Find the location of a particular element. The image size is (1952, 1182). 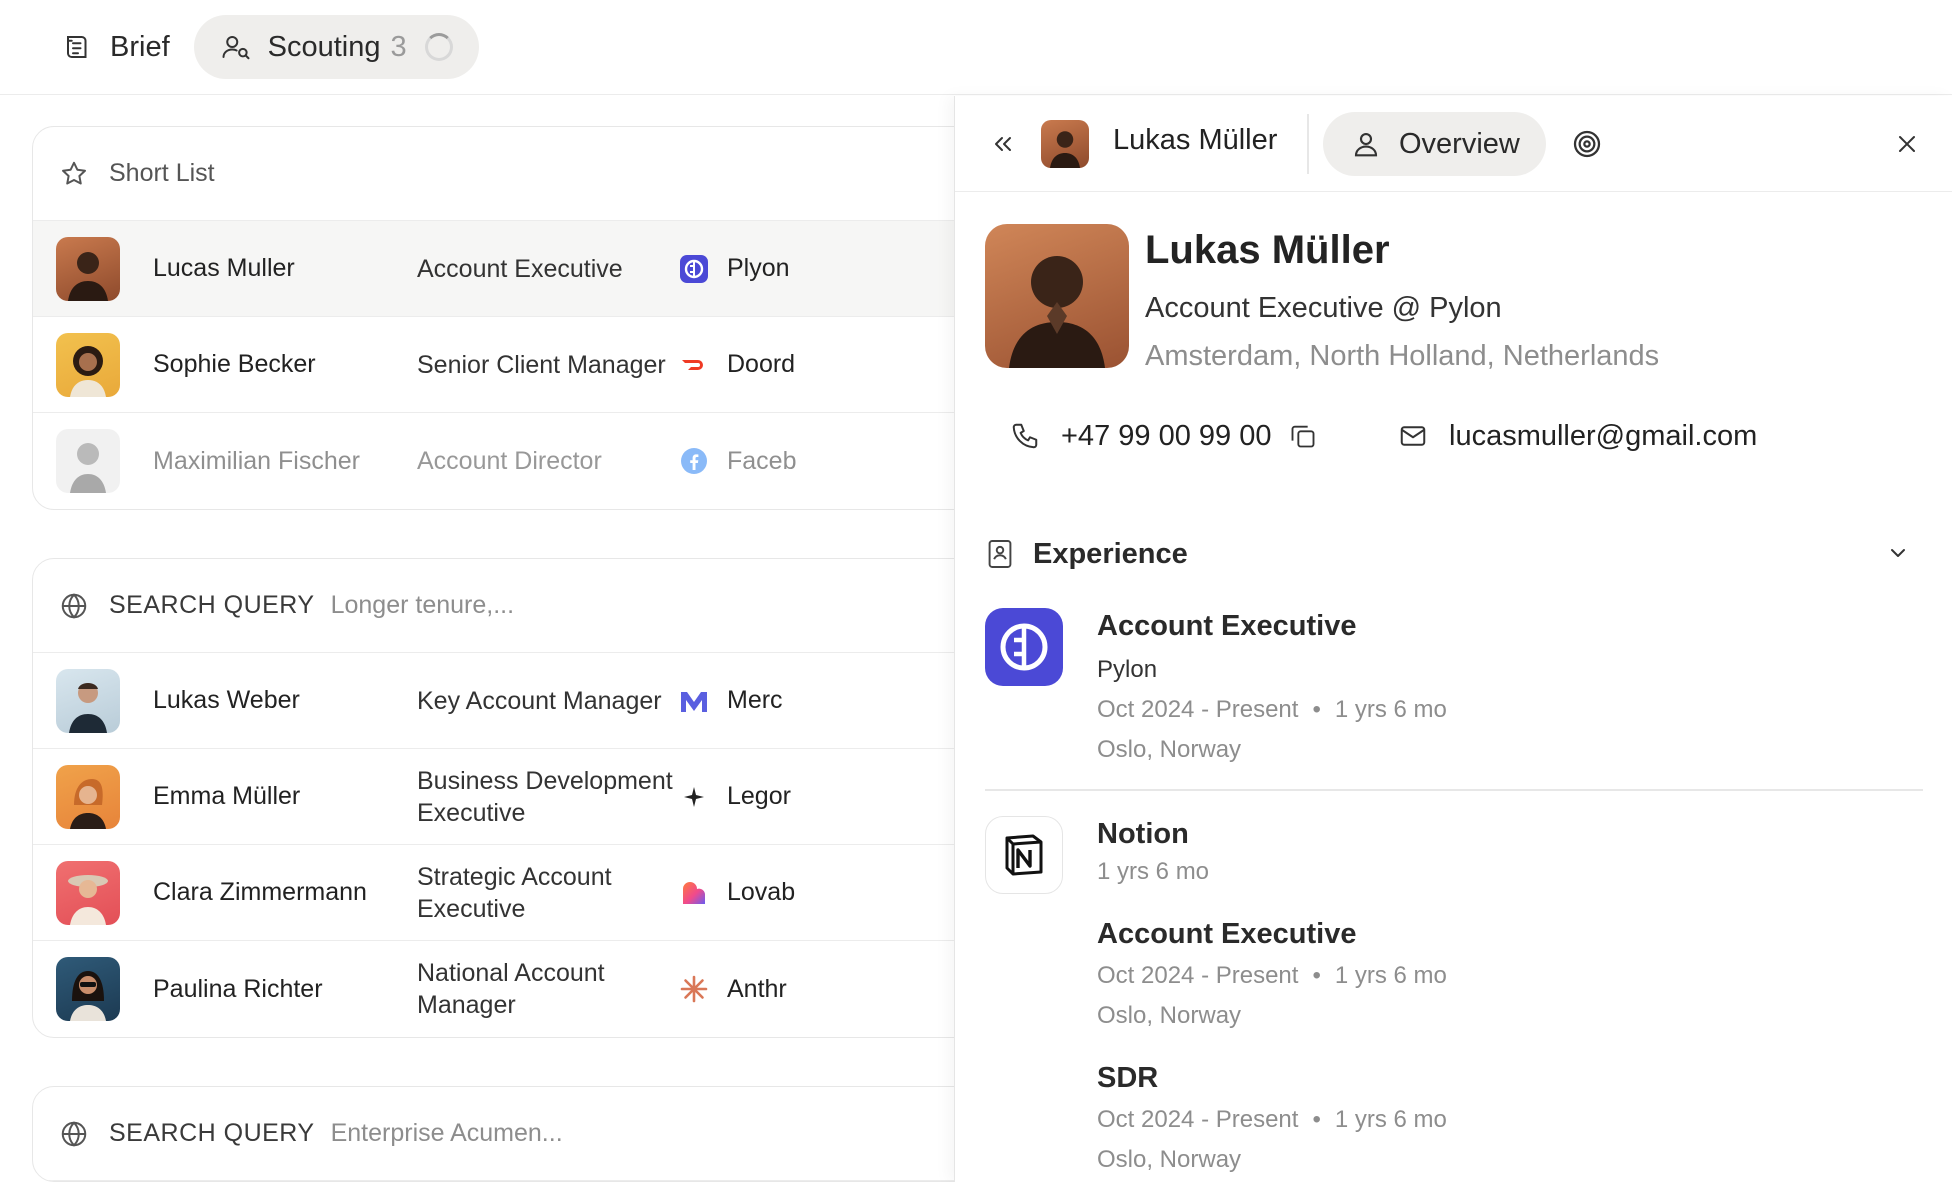

phone-contact: +47 99 00 99 00 is located at coordinates (1163, 436).